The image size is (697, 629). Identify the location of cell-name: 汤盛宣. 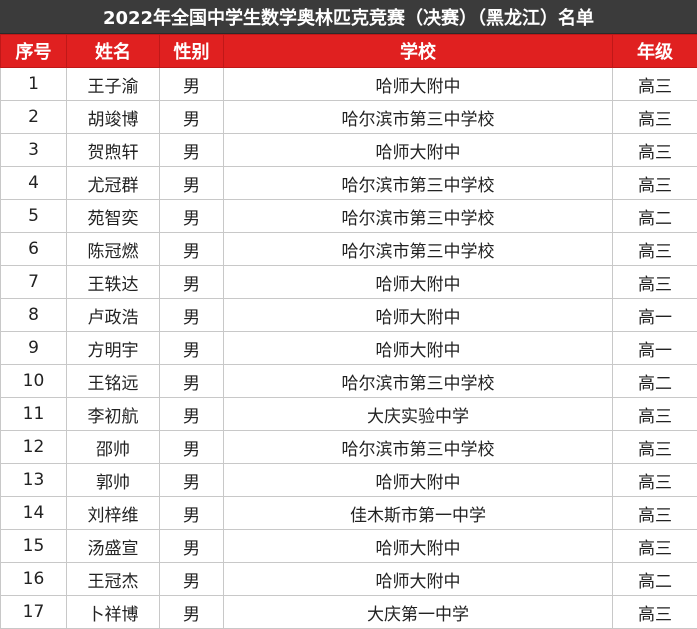
(113, 546).